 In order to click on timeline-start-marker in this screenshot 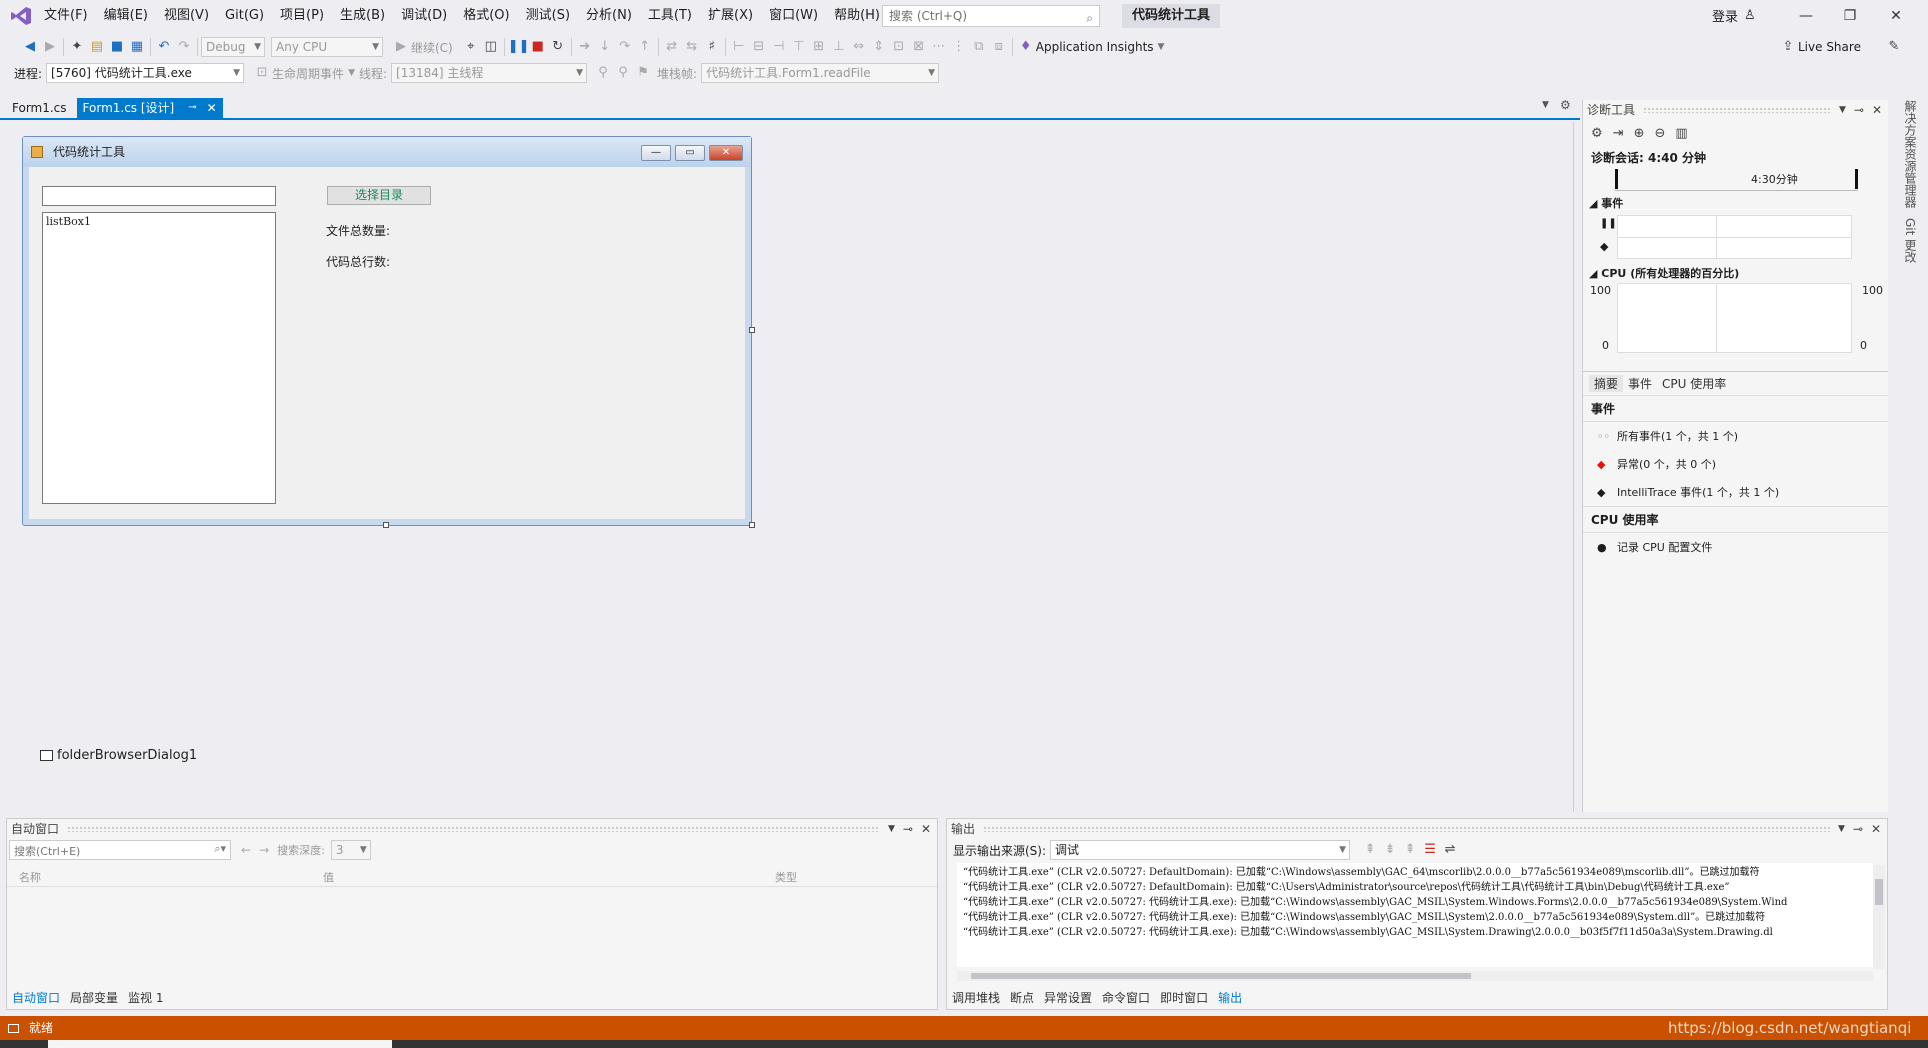, I will do `click(1616, 179)`.